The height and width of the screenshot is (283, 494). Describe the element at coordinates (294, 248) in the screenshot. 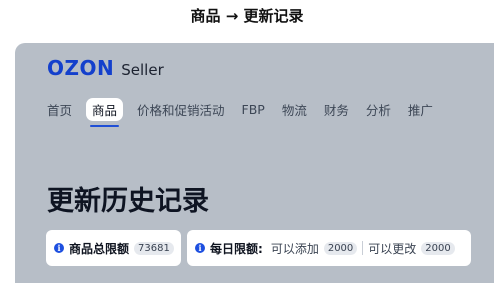

I see `daily-add-label: 可以添加` at that location.